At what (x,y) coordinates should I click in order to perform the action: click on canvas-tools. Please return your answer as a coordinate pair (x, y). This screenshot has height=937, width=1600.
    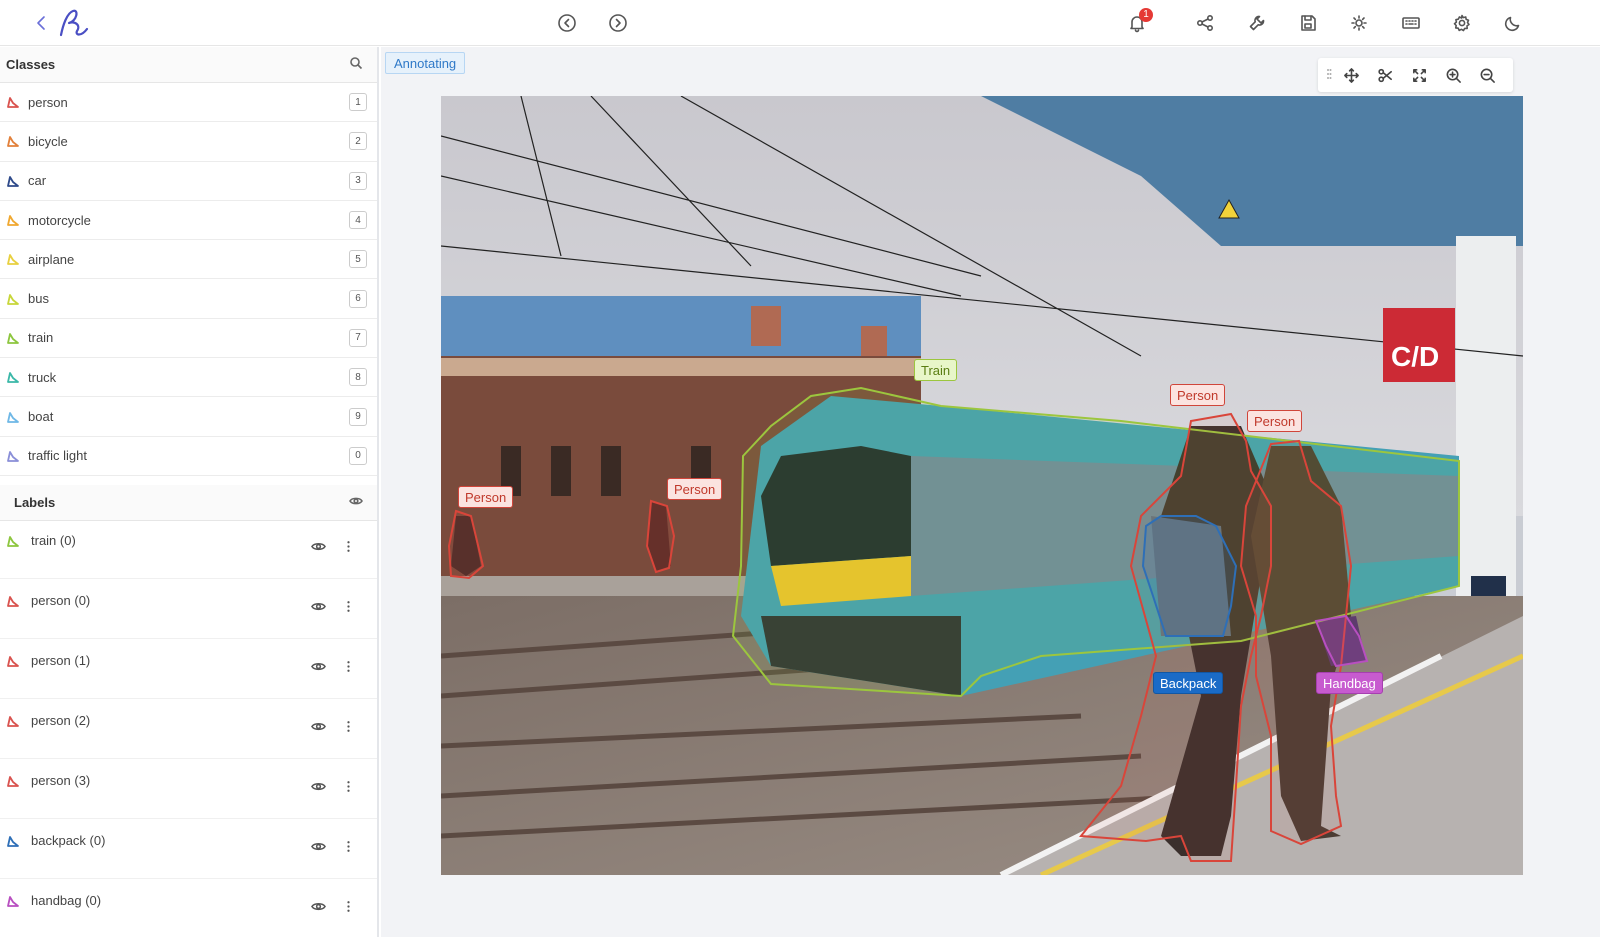
    Looking at the image, I should click on (1415, 75).